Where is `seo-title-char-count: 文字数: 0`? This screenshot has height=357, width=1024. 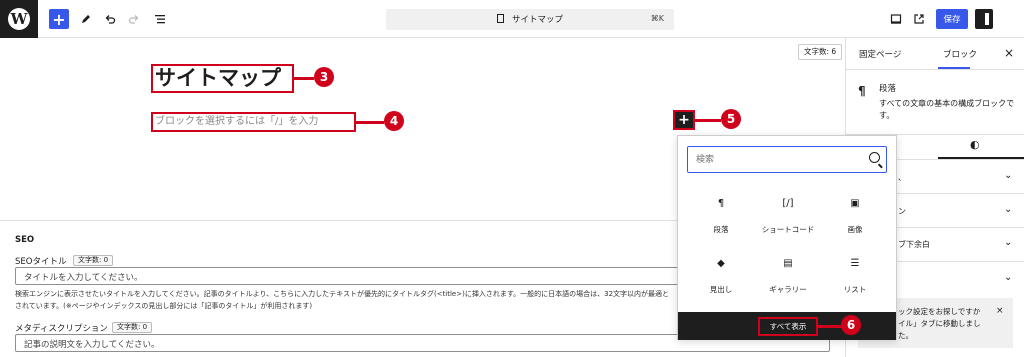 seo-title-char-count: 文字数: 0 is located at coordinates (93, 260).